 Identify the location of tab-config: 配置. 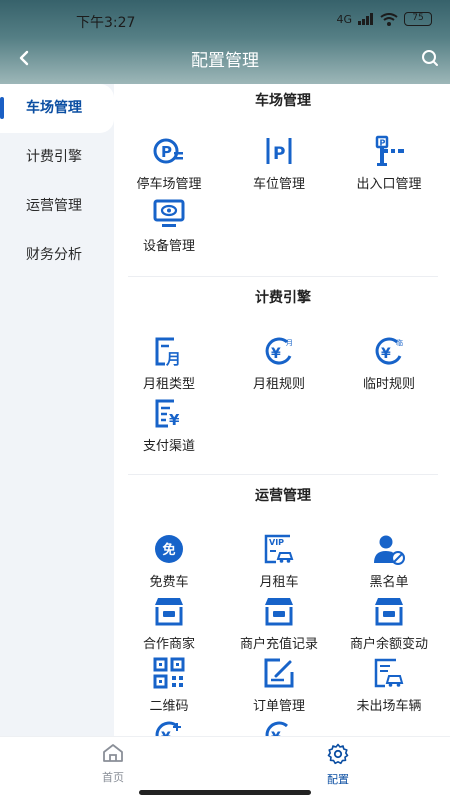
(338, 765).